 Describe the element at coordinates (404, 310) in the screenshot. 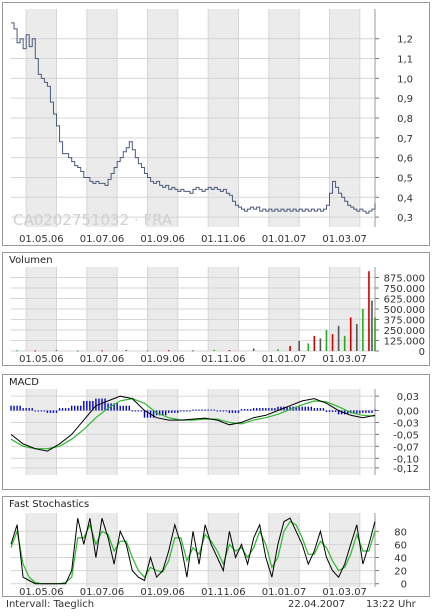

I see `y-tick-label: 500.000` at that location.